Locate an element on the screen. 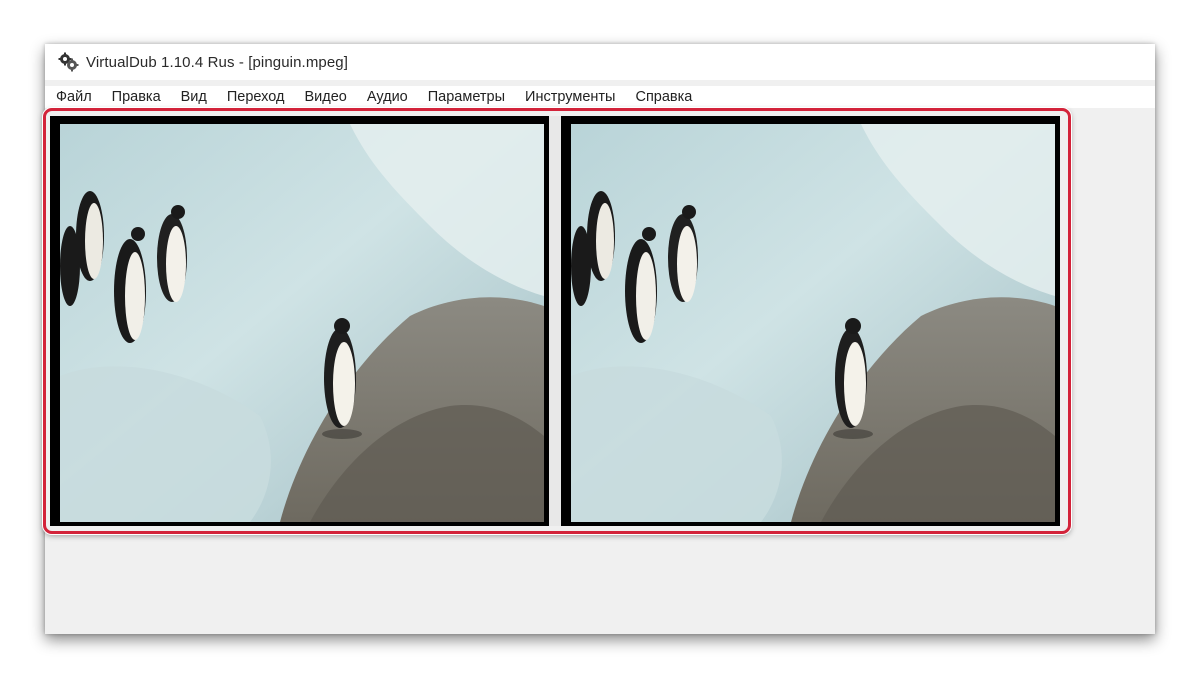  menu-help: Справка is located at coordinates (663, 97).